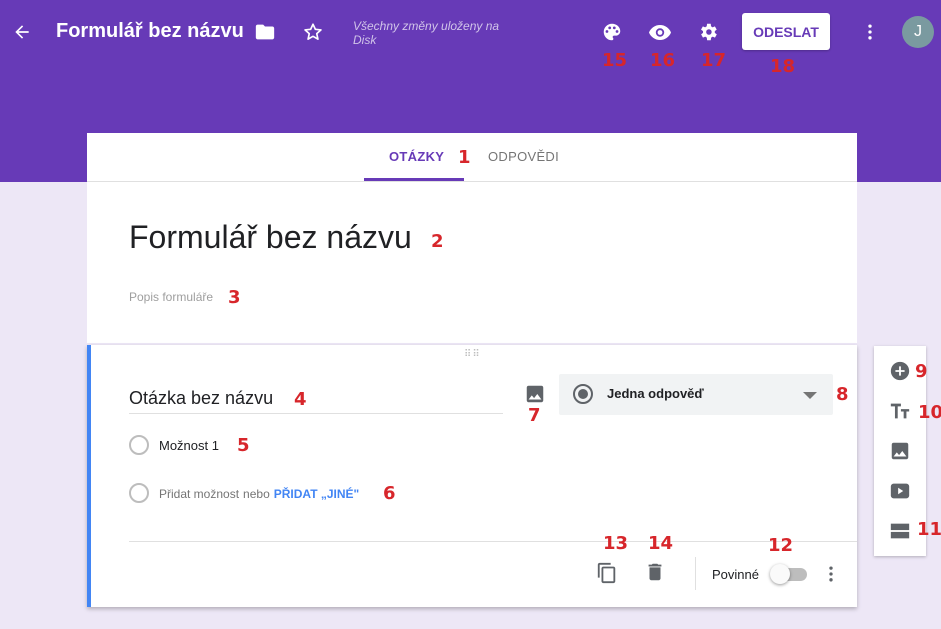 The height and width of the screenshot is (629, 941). I want to click on marker-2: 2, so click(437, 241).